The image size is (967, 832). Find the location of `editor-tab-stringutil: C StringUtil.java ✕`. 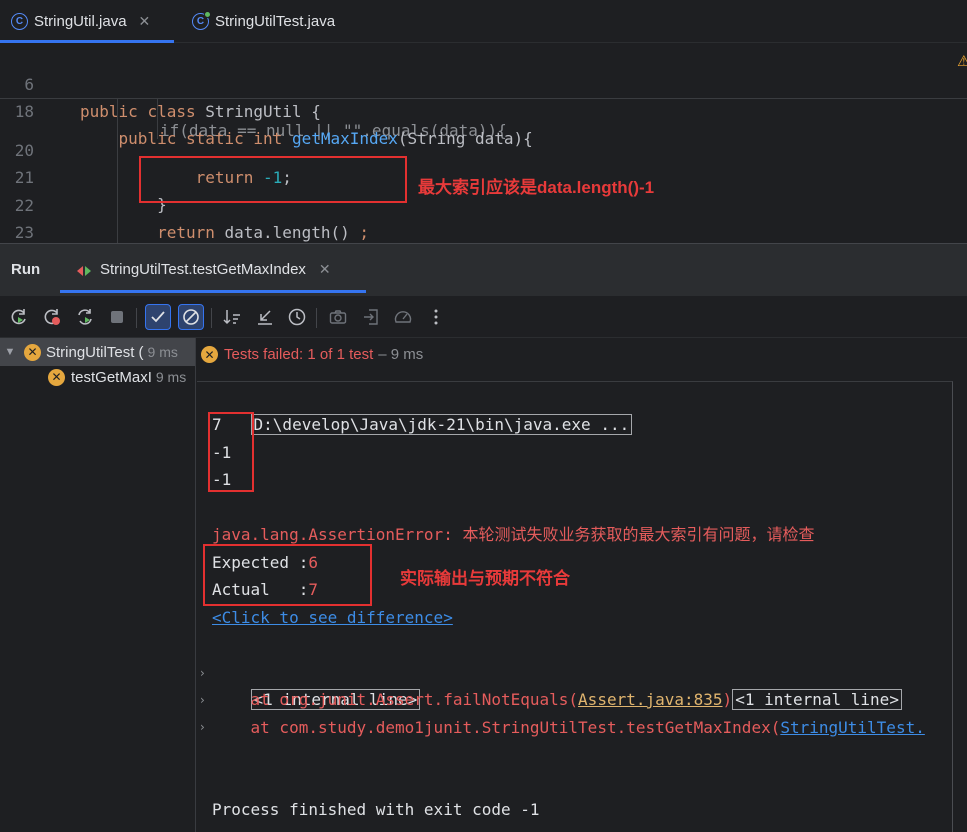

editor-tab-stringutil: C StringUtil.java ✕ is located at coordinates (80, 21).